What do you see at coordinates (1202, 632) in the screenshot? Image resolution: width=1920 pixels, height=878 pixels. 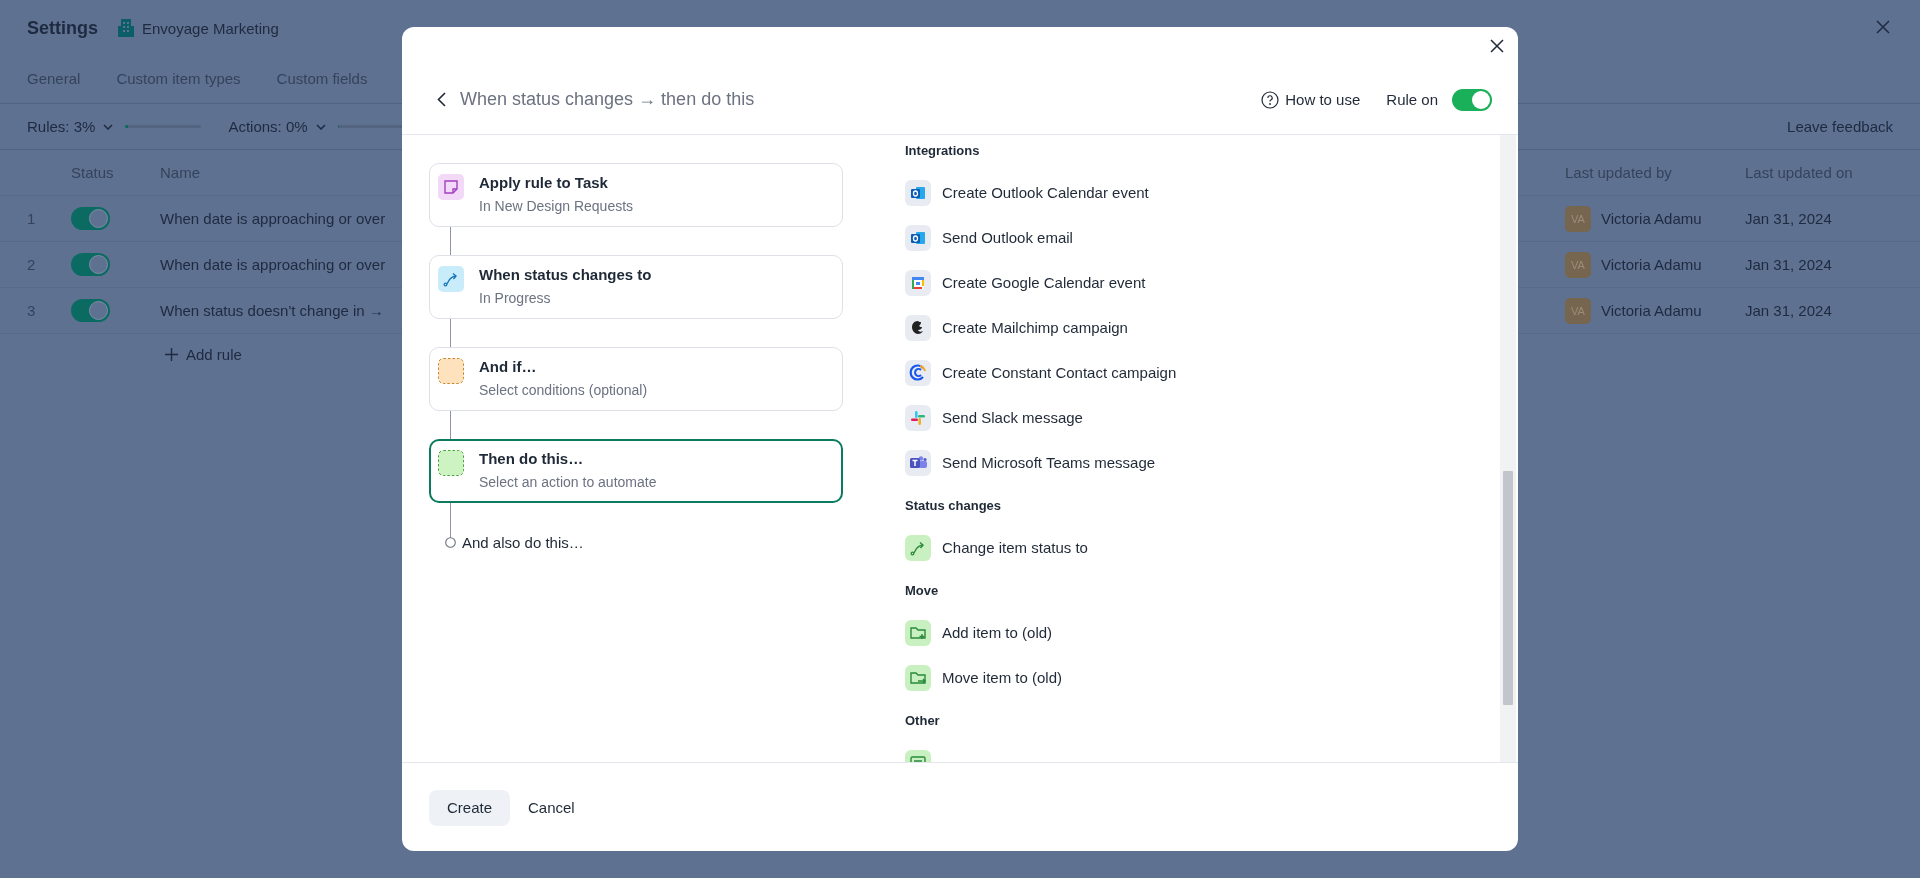 I see `action-item: Add item to (old)` at bounding box center [1202, 632].